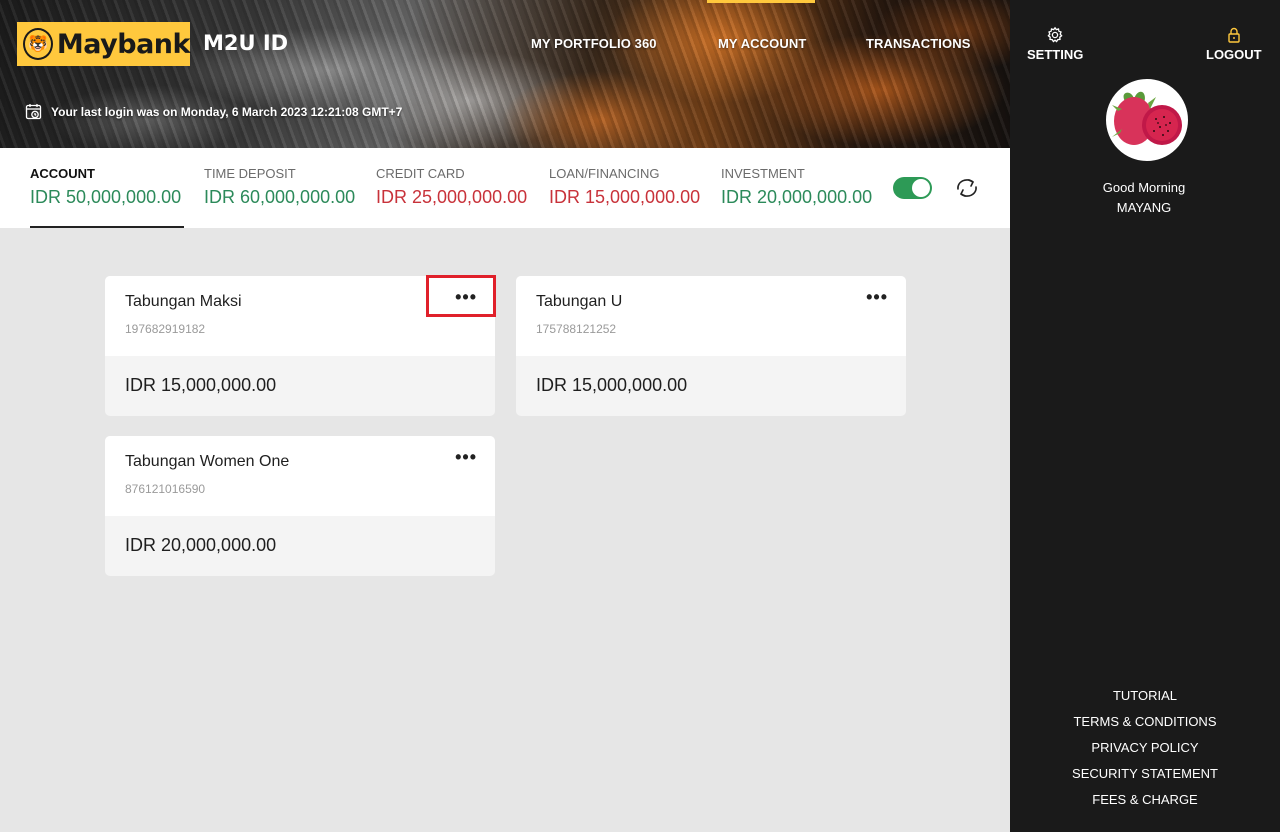 The height and width of the screenshot is (832, 1280). I want to click on greeting: Good Morning MAYANG, so click(1144, 198).